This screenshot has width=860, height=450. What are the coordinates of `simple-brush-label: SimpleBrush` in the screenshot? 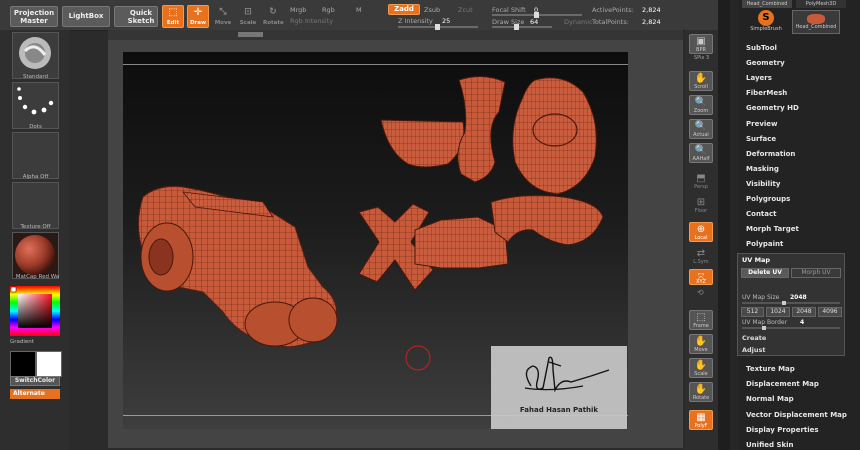 It's located at (766, 29).